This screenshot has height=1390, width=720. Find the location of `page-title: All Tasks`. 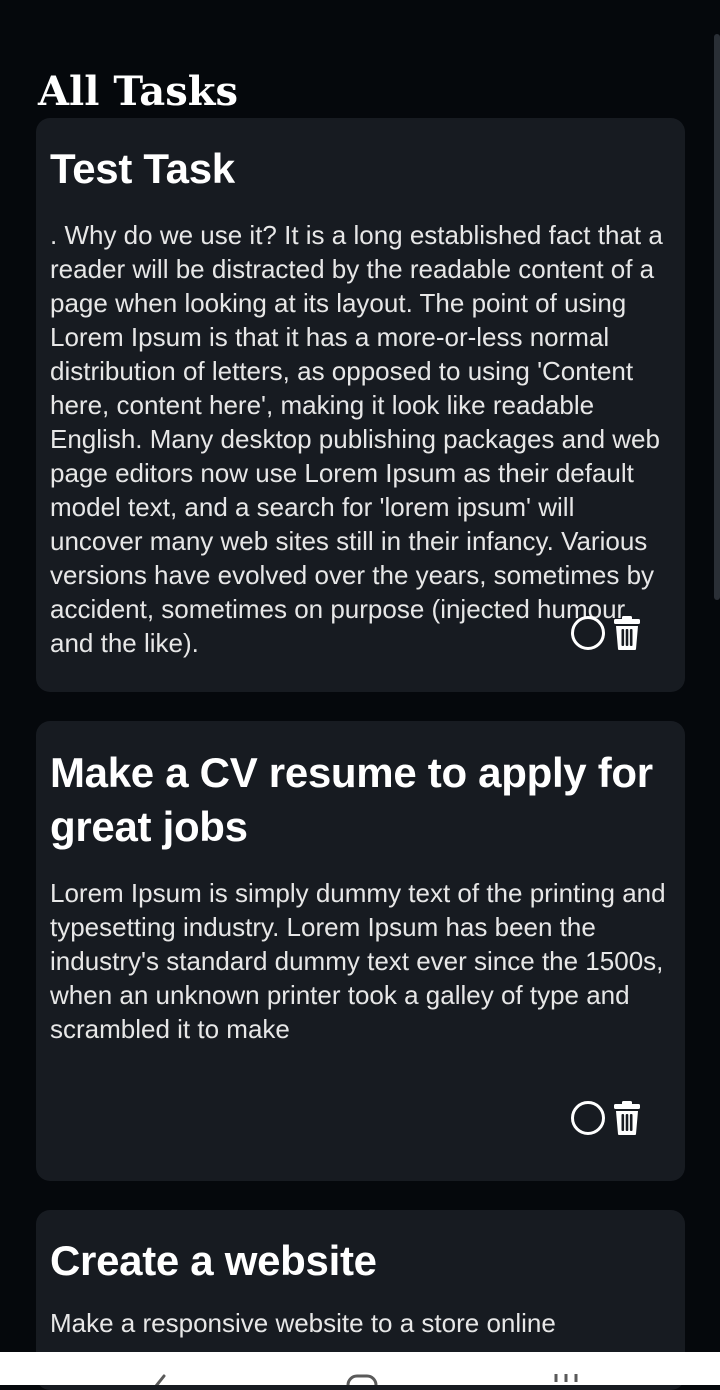

page-title: All Tasks is located at coordinates (138, 91).